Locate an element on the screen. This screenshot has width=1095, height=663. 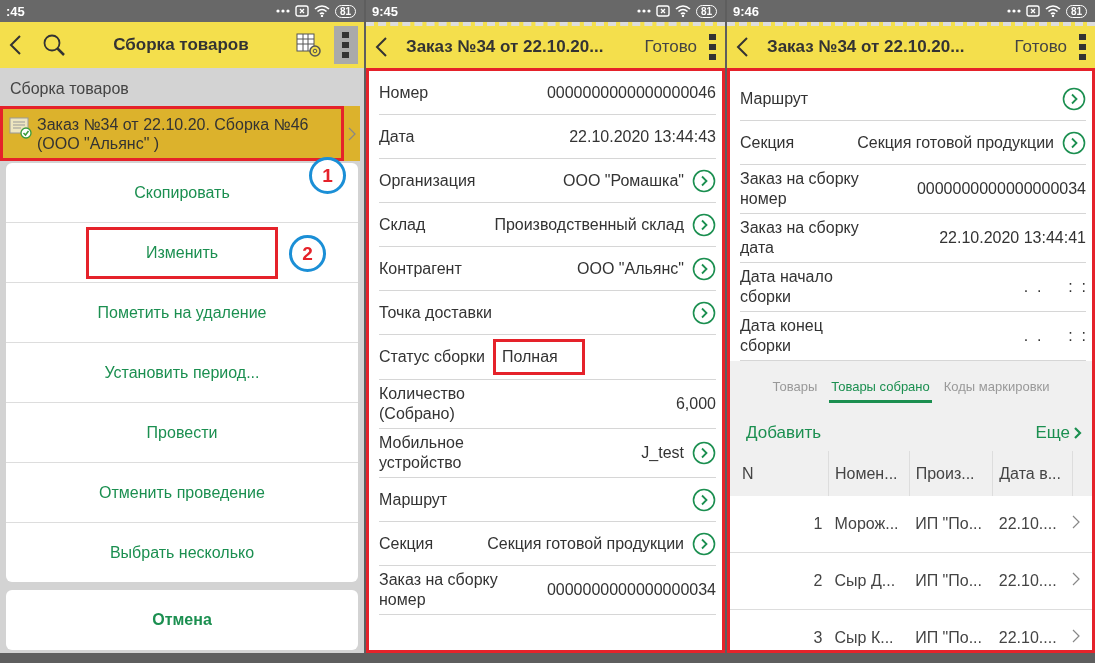
action-item: Изменить is located at coordinates (182, 252).